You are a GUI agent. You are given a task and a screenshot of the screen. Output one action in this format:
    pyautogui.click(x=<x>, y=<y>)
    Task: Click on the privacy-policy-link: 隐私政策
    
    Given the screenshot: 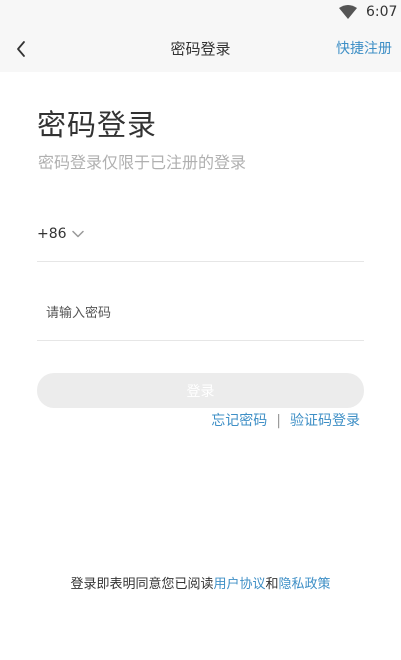 What is the action you would take?
    pyautogui.click(x=305, y=584)
    